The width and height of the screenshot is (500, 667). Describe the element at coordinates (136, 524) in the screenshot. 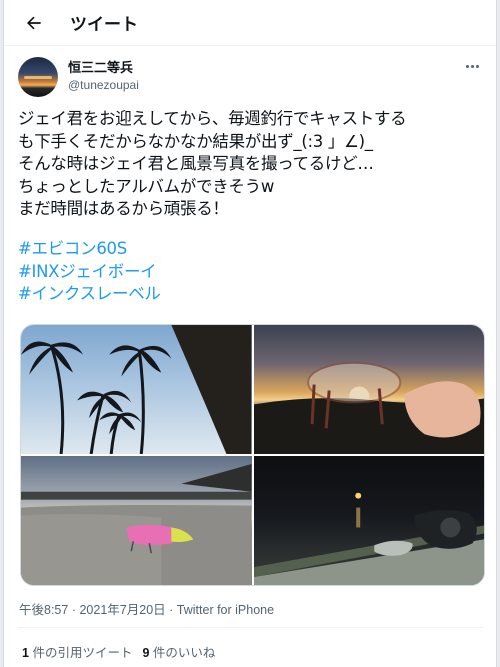

I see `beach-lure-illustration` at that location.